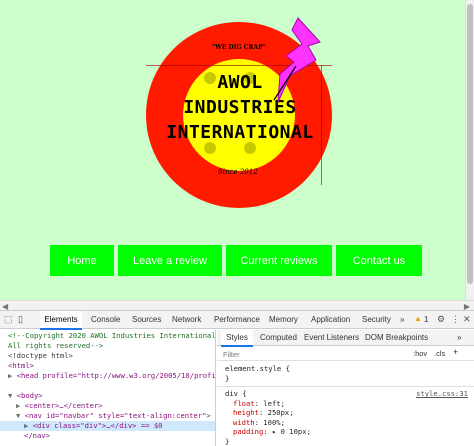 The width and height of the screenshot is (474, 446). I want to click on tab-styles: Styles, so click(237, 338).